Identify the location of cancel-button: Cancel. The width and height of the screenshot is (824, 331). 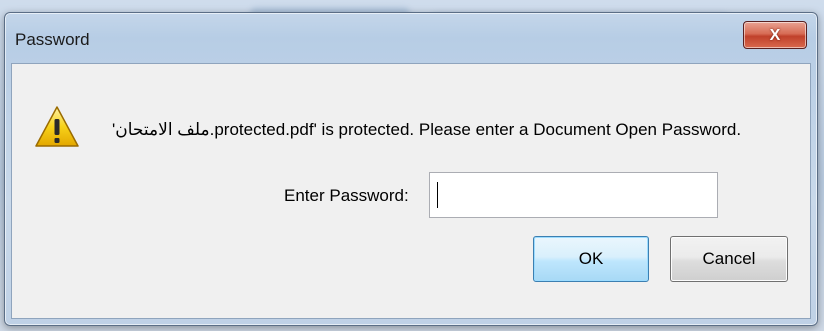
(729, 259).